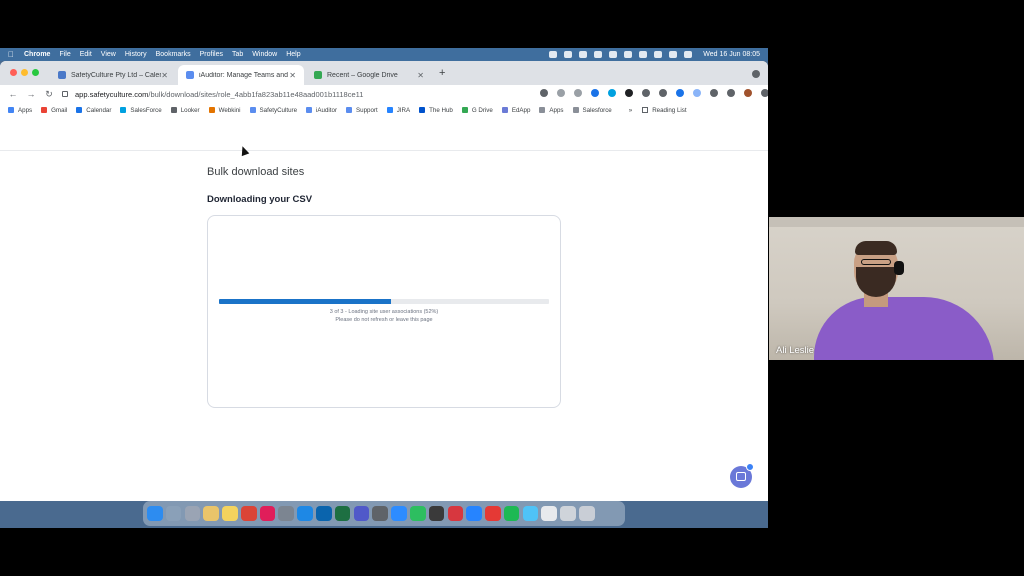 The image size is (1024, 576). Describe the element at coordinates (248, 513) in the screenshot. I see `chrome-icon` at that location.